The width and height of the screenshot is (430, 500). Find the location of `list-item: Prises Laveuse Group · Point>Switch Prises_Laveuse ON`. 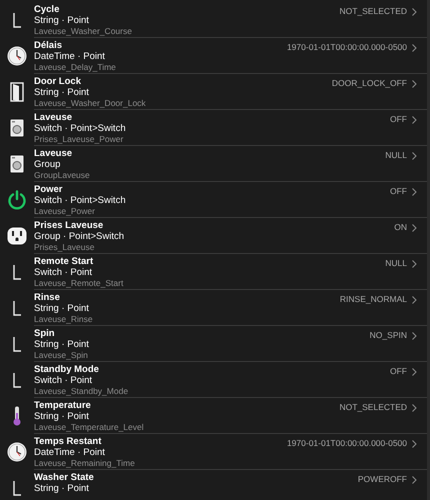

list-item: Prises Laveuse Group · Point>Switch Prises_Laveuse ON is located at coordinates (213, 236).